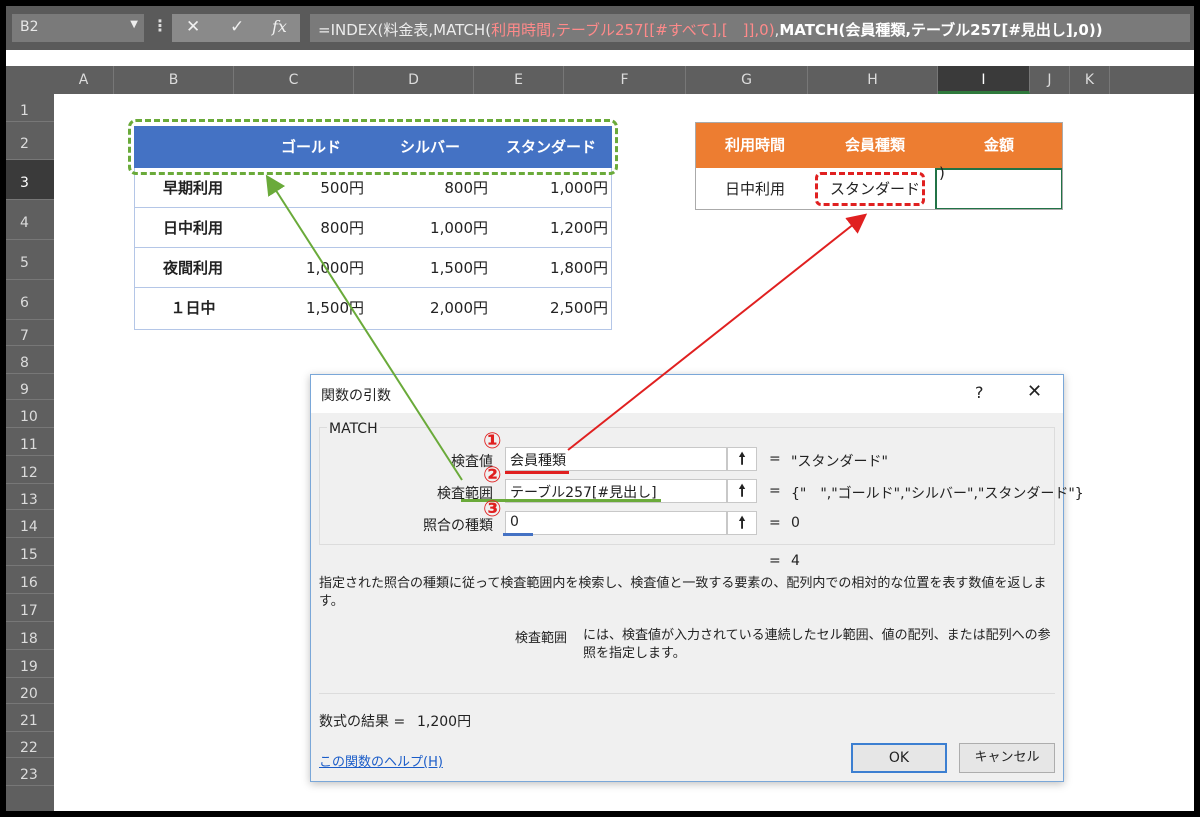  I want to click on pricing-row: 夜間利用 1,000円 1,500円 1,800円, so click(373, 268).